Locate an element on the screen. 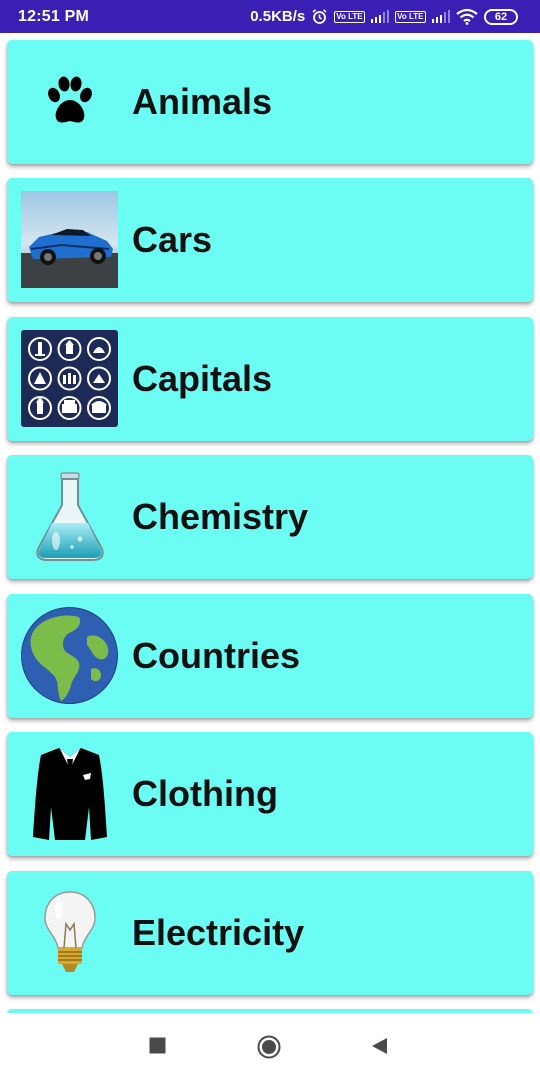 This screenshot has width=540, height=1080. recents-square-icon is located at coordinates (157, 1045).